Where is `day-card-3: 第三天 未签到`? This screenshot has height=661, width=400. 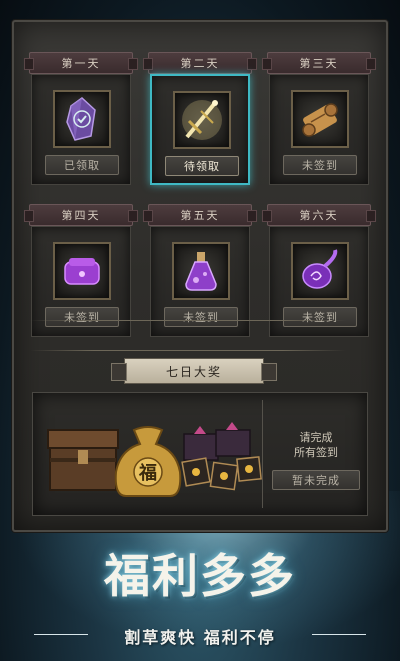 day-card-3: 第三天 未签到 is located at coordinates (319, 118).